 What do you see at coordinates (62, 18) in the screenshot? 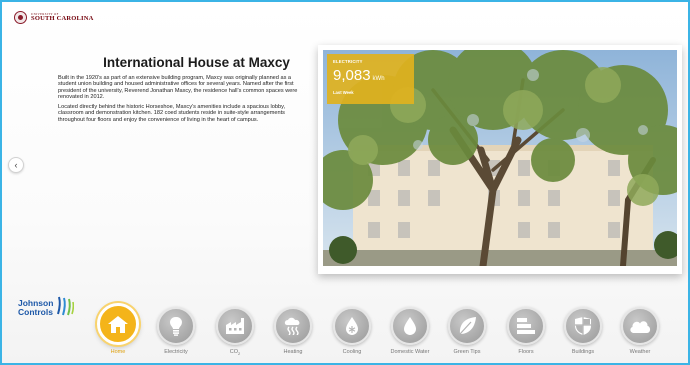
I see `logo-big-text: SOUTH CAROLINA` at bounding box center [62, 18].